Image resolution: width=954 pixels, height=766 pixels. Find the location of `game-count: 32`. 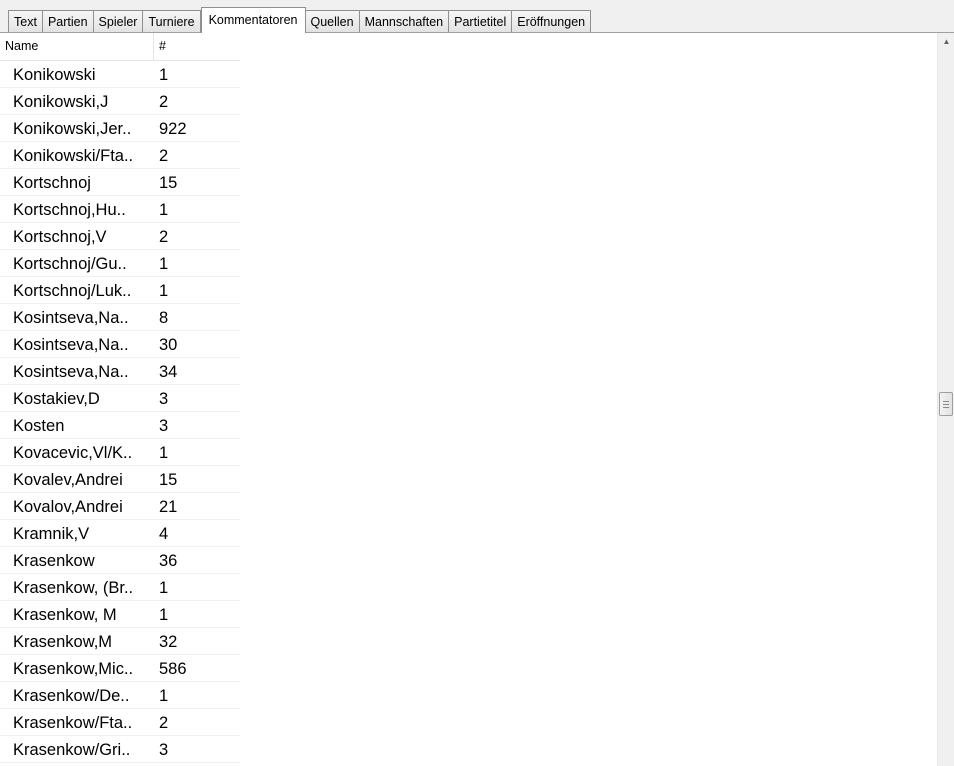

game-count: 32 is located at coordinates (197, 641).